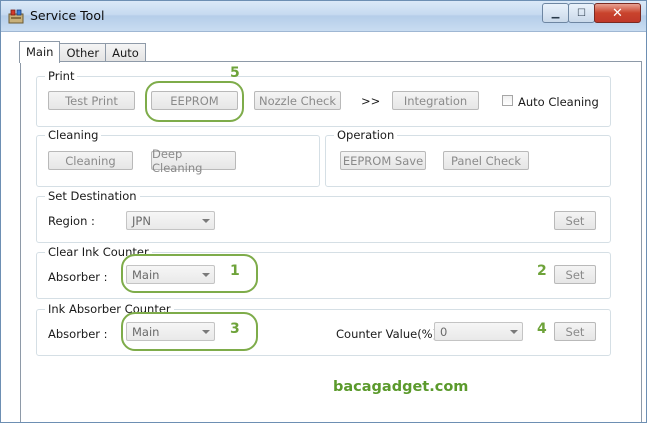  Describe the element at coordinates (435, 100) in the screenshot. I see `integration-button: Integration` at that location.